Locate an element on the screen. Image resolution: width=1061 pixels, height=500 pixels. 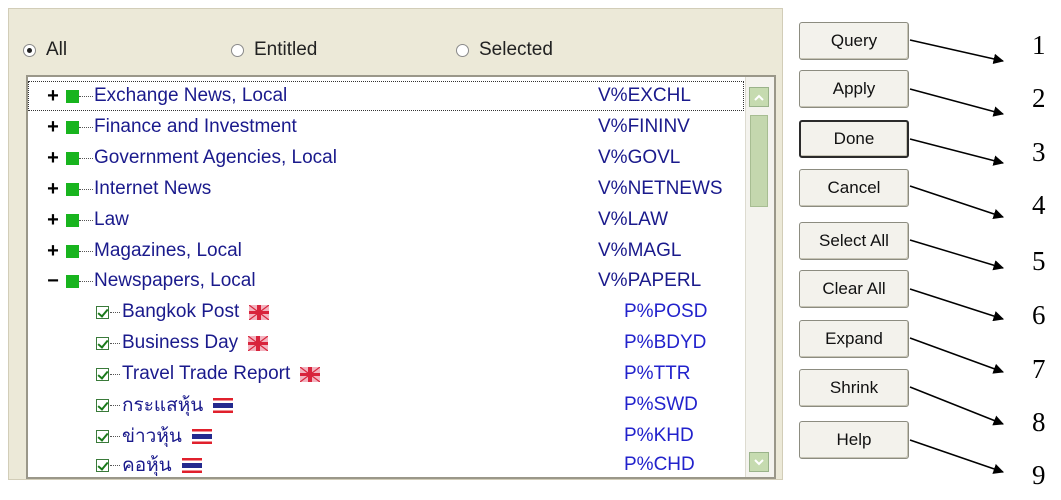
callout-number: 2 is located at coordinates (1039, 98).